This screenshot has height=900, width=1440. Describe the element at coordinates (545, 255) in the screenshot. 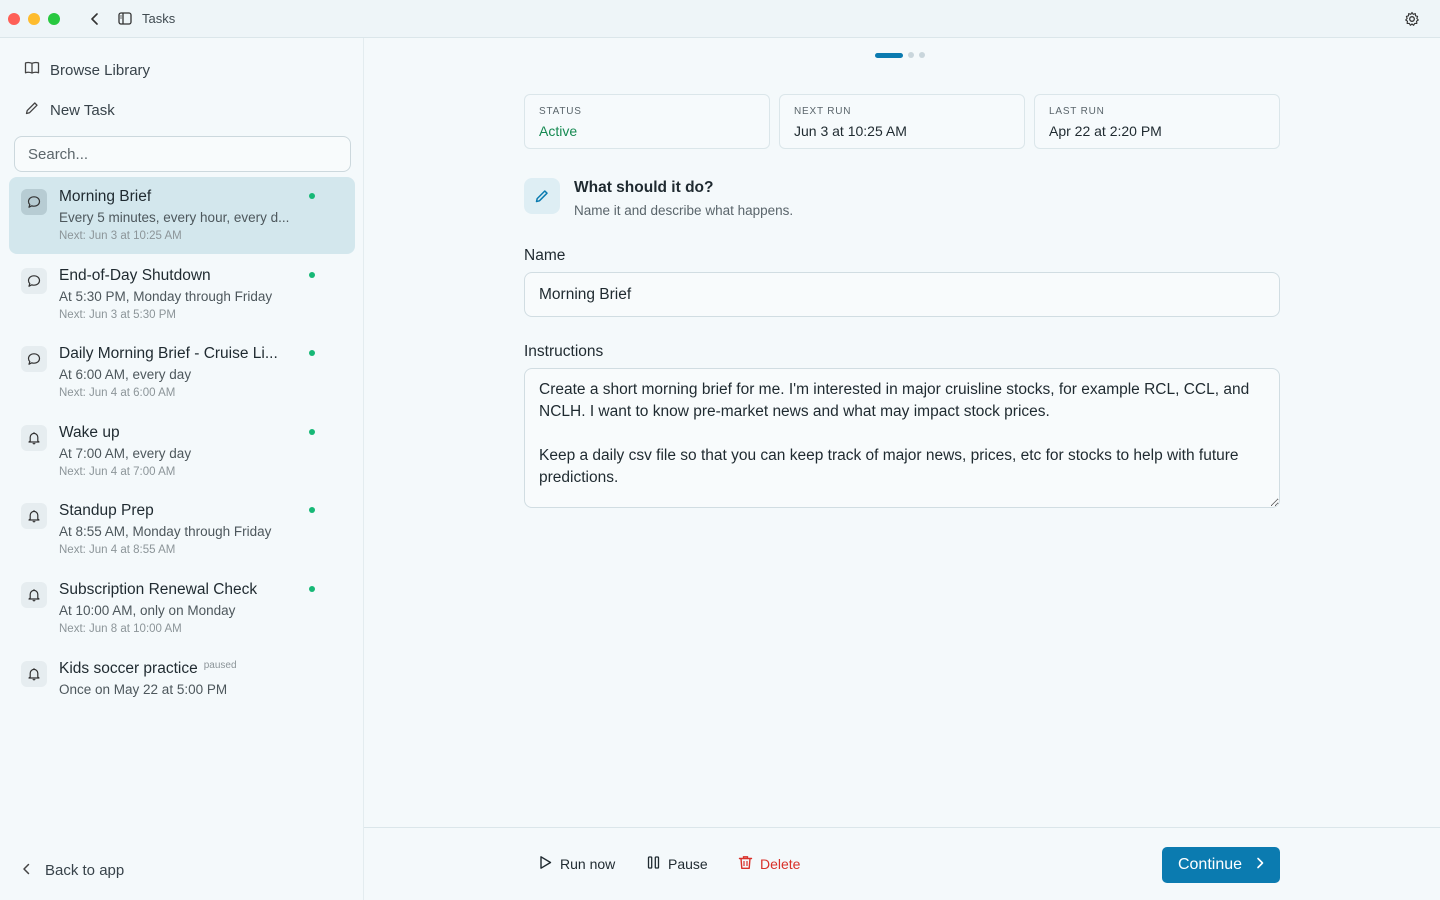

I see `name-label: Name` at that location.